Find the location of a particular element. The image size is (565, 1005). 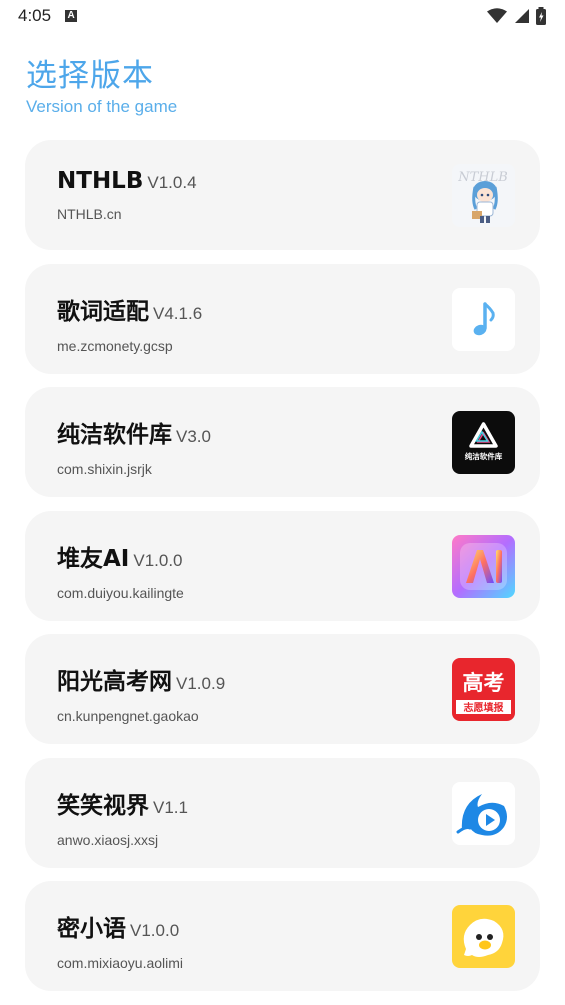

app-package: anwo.xiaosj.xxsj is located at coordinates (108, 839).